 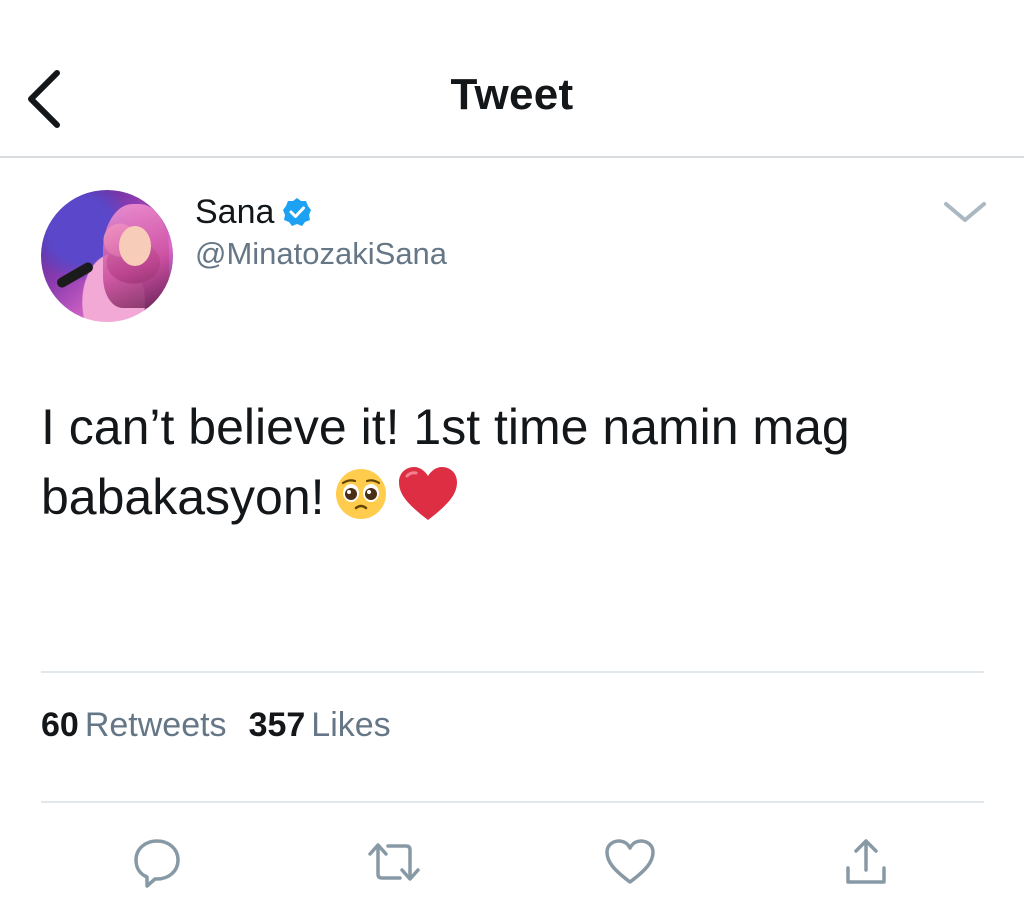 I want to click on likes-label: Likes, so click(x=351, y=725).